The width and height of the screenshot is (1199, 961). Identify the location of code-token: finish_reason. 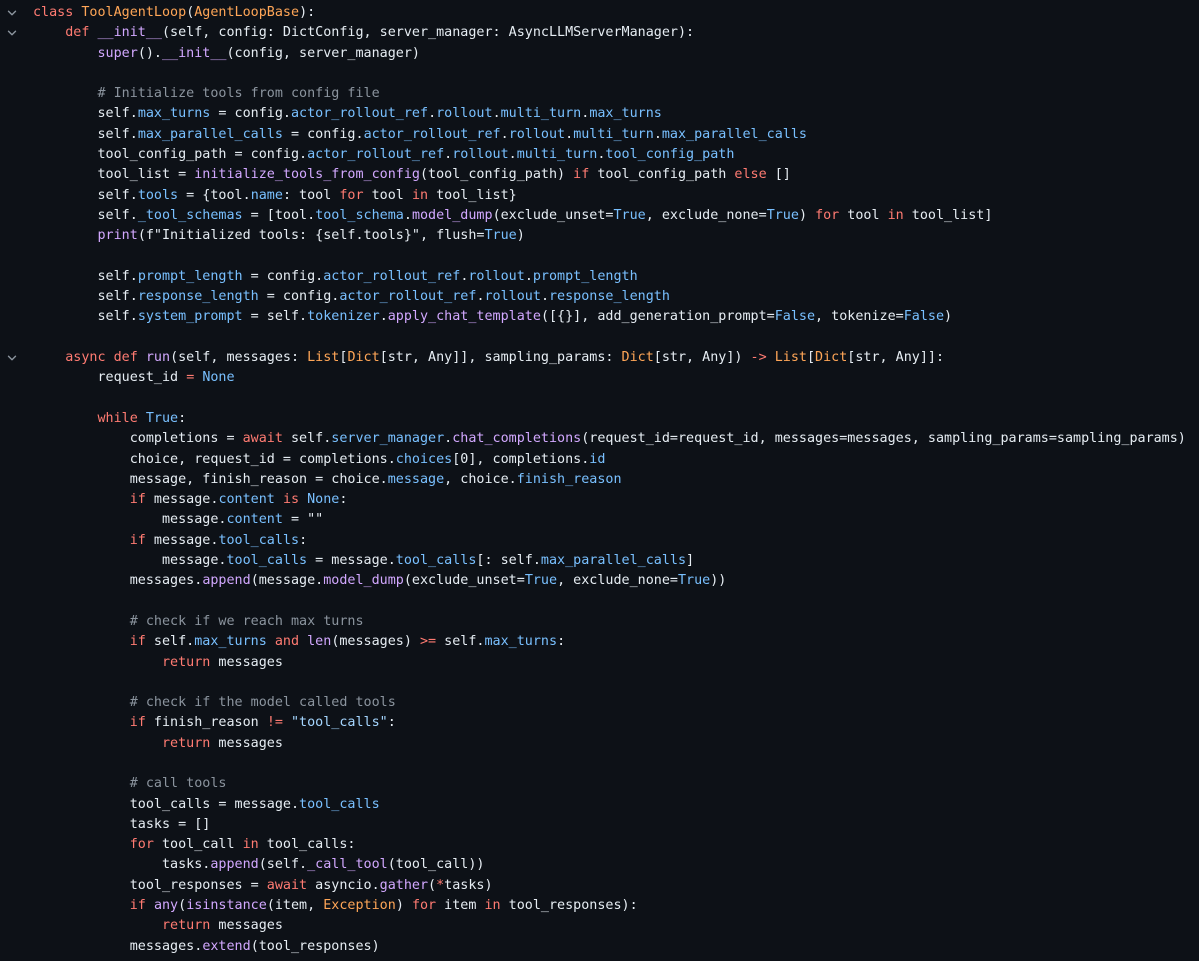
(206, 723).